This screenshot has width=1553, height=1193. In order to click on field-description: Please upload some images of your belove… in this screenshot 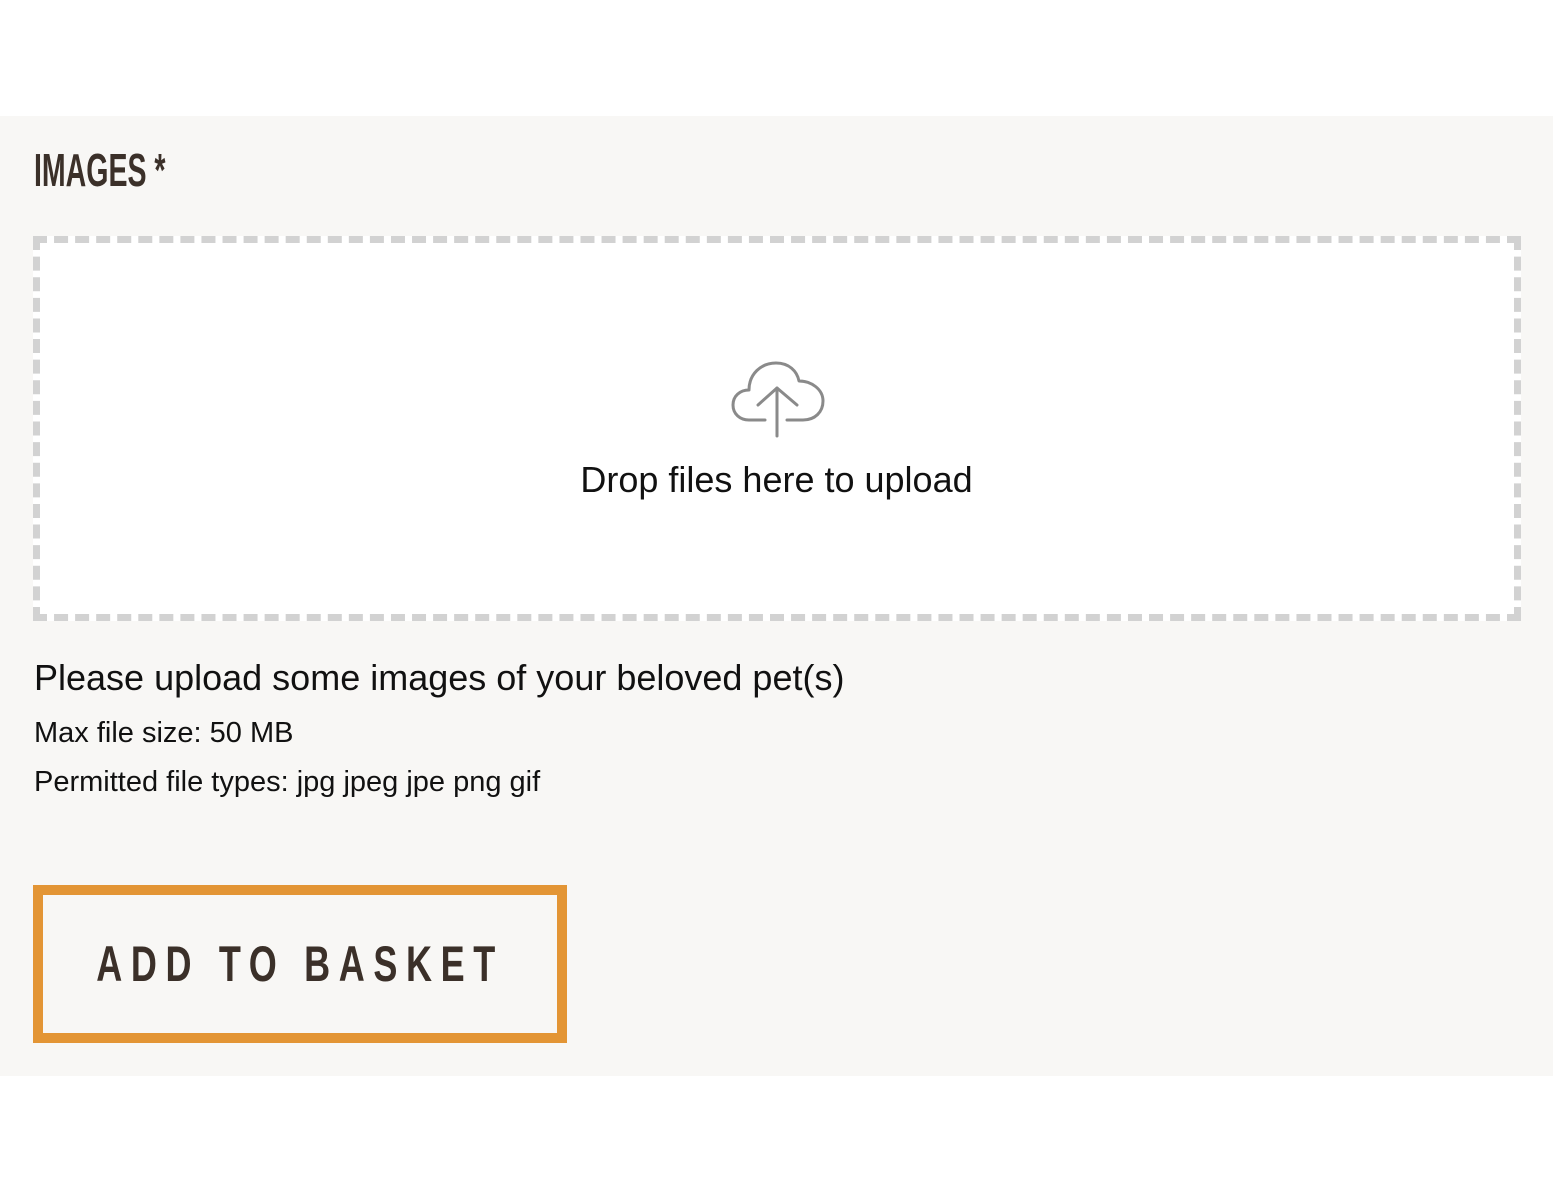, I will do `click(439, 677)`.